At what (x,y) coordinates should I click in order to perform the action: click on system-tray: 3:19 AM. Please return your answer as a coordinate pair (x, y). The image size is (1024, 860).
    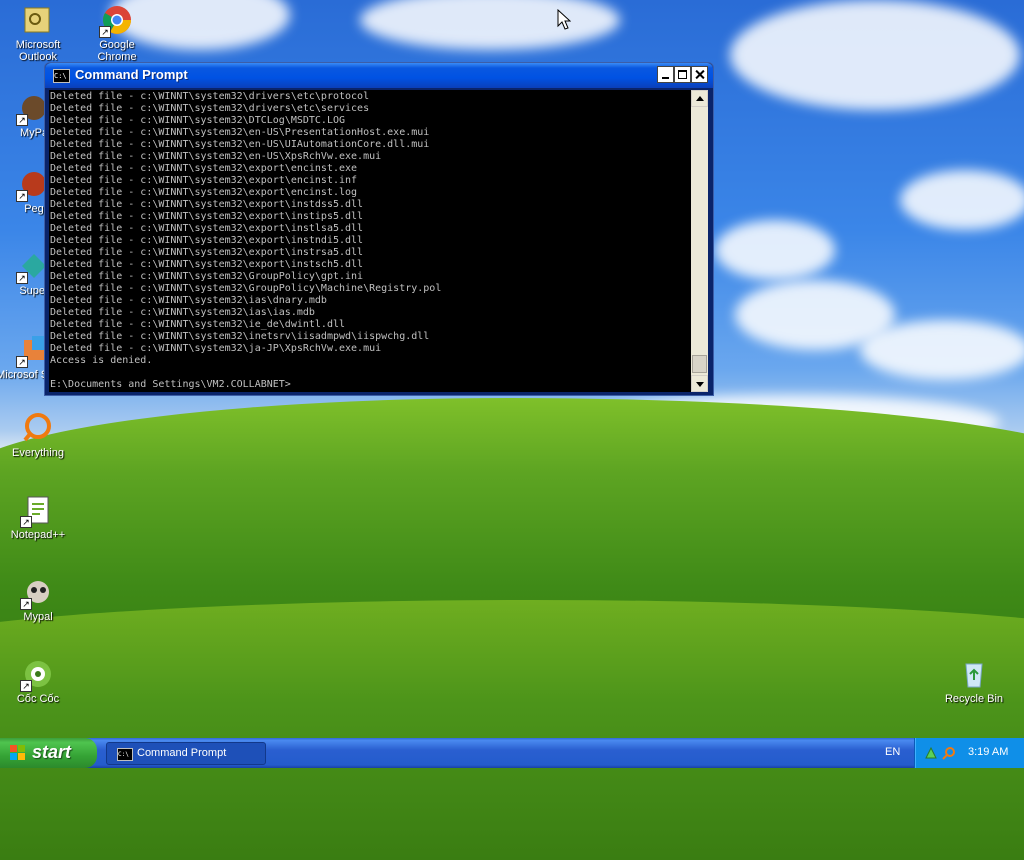
    Looking at the image, I should click on (969, 753).